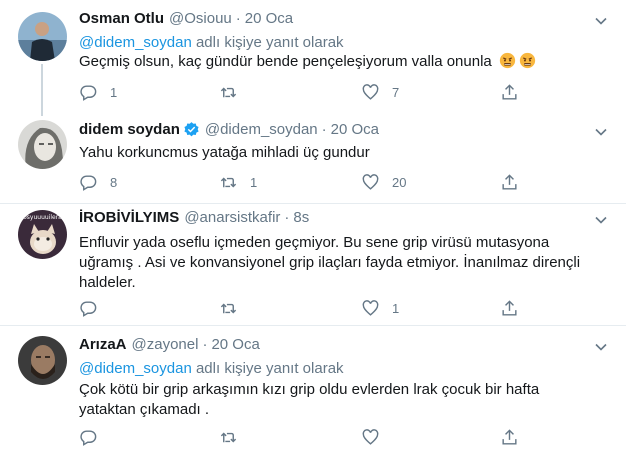 The image size is (626, 457). I want to click on like-count: 7, so click(396, 92).